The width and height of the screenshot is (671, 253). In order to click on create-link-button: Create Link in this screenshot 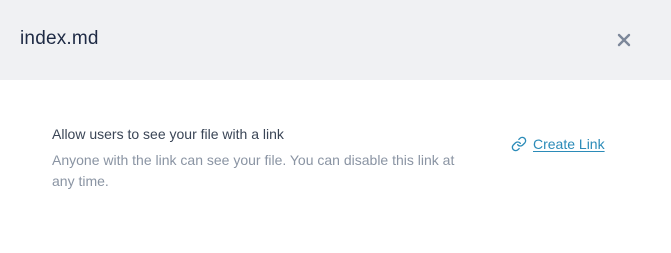, I will do `click(558, 144)`.